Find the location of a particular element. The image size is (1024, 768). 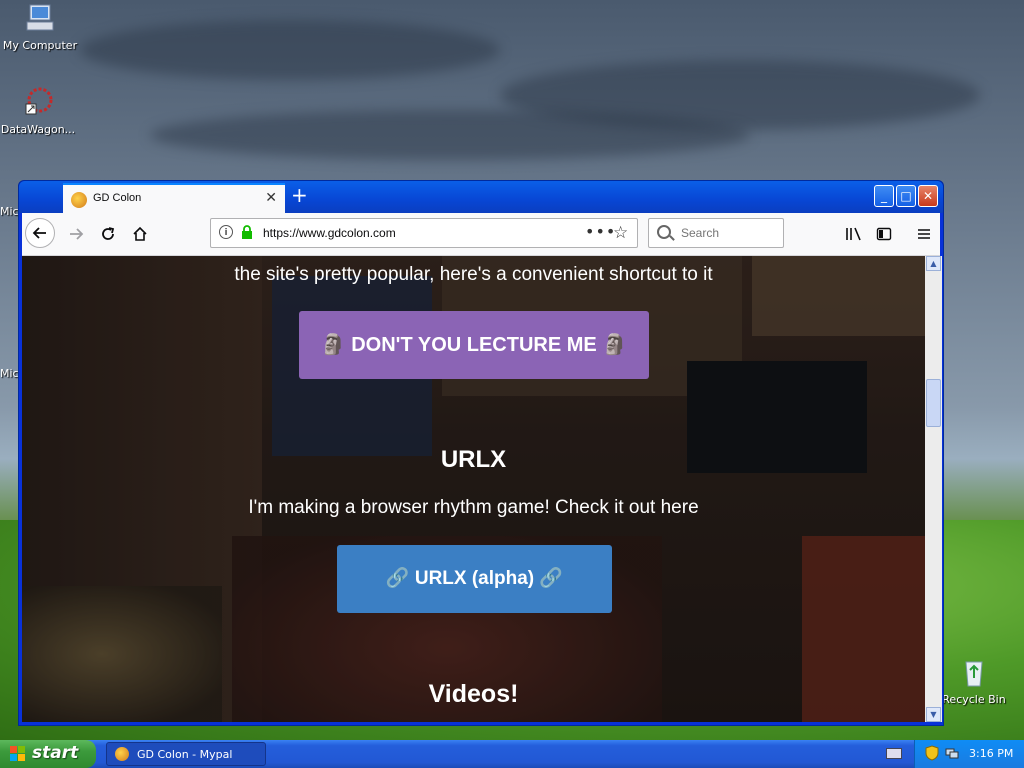

search-icon is located at coordinates (664, 232).